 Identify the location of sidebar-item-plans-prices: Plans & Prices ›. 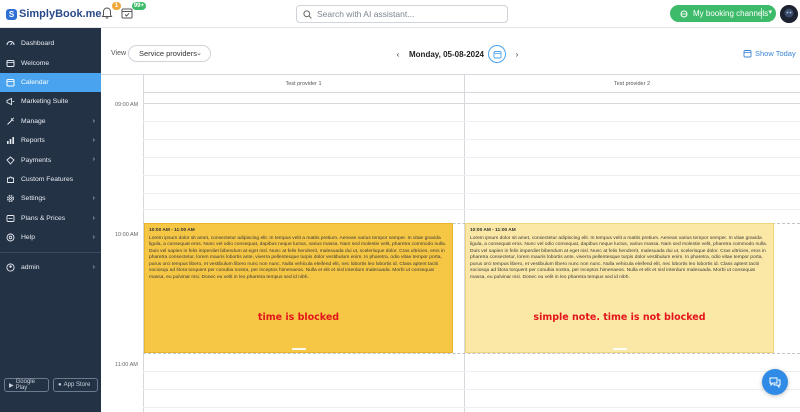
(50, 218).